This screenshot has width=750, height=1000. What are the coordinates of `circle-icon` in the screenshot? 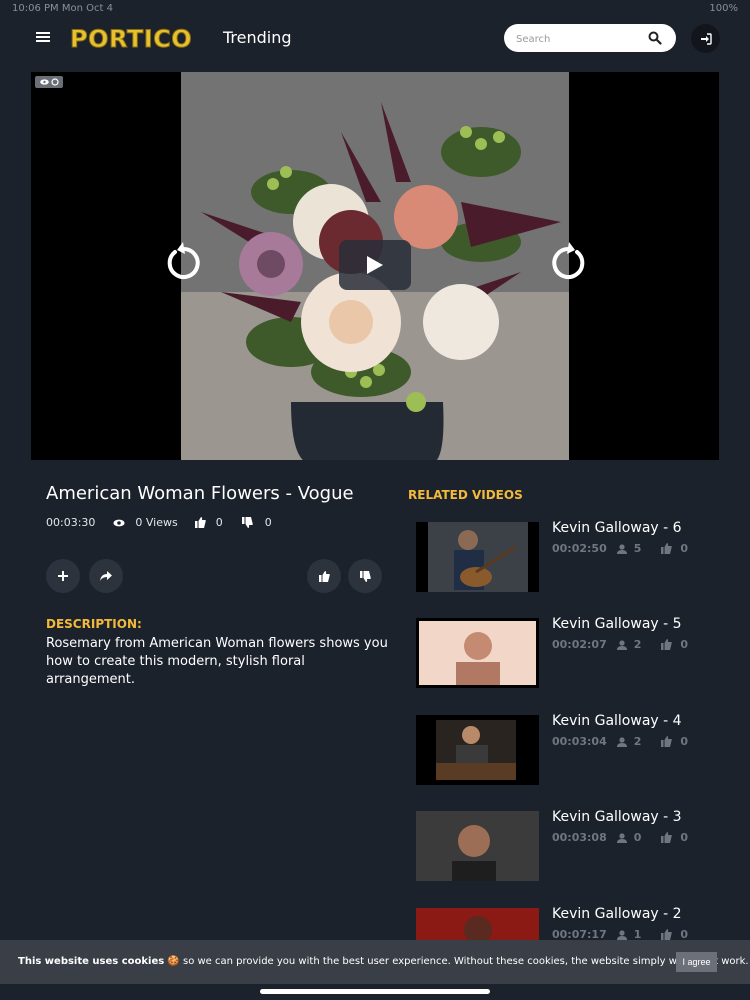 It's located at (54, 82).